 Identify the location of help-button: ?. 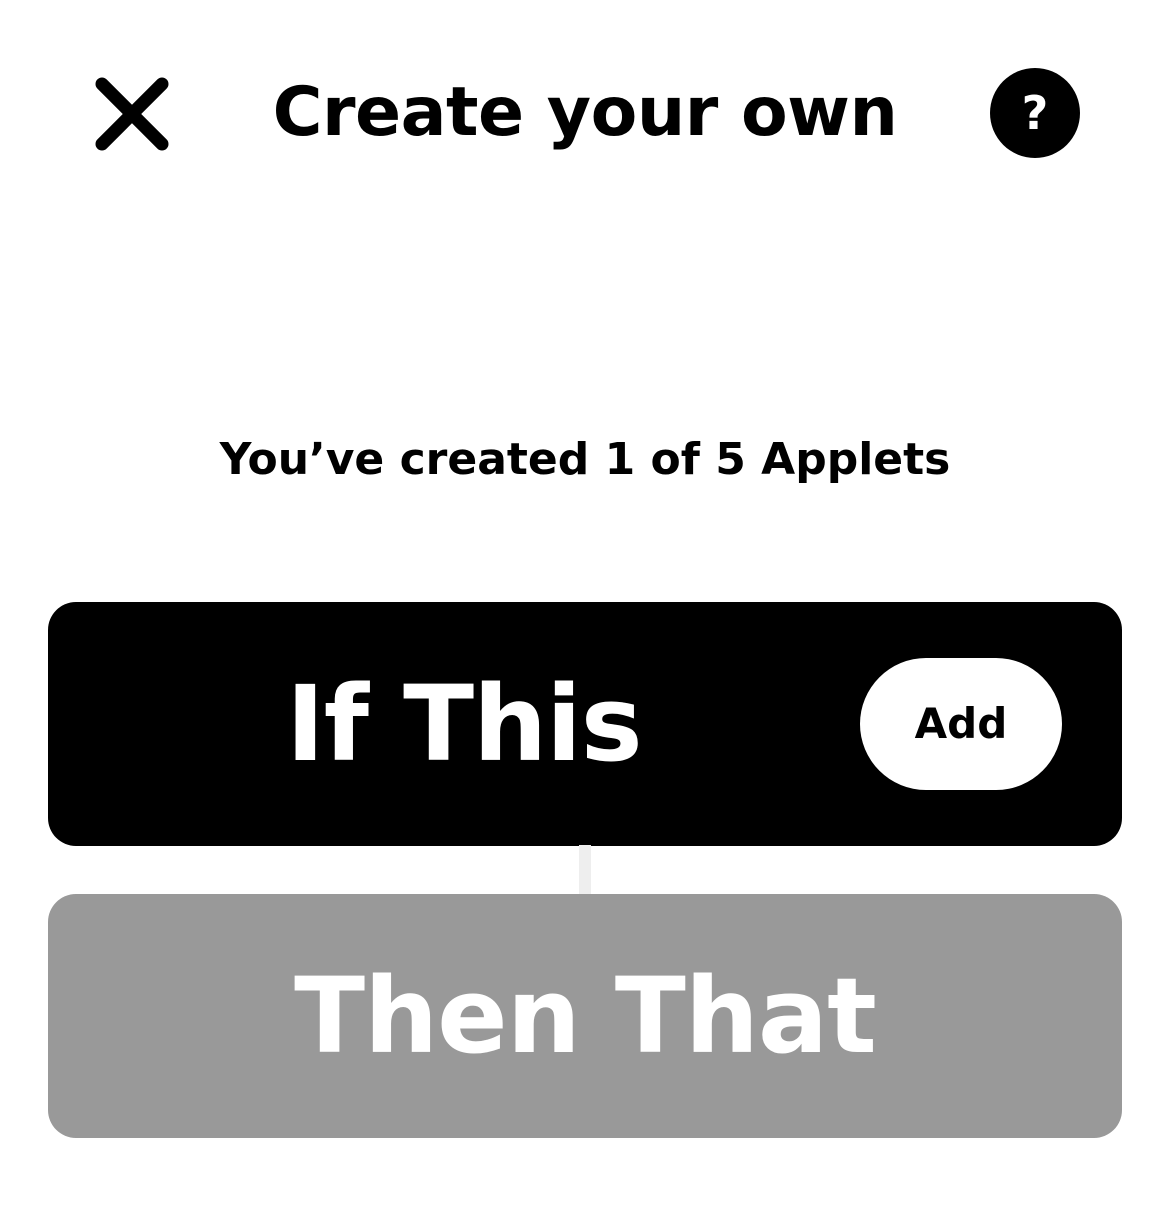
(1035, 113).